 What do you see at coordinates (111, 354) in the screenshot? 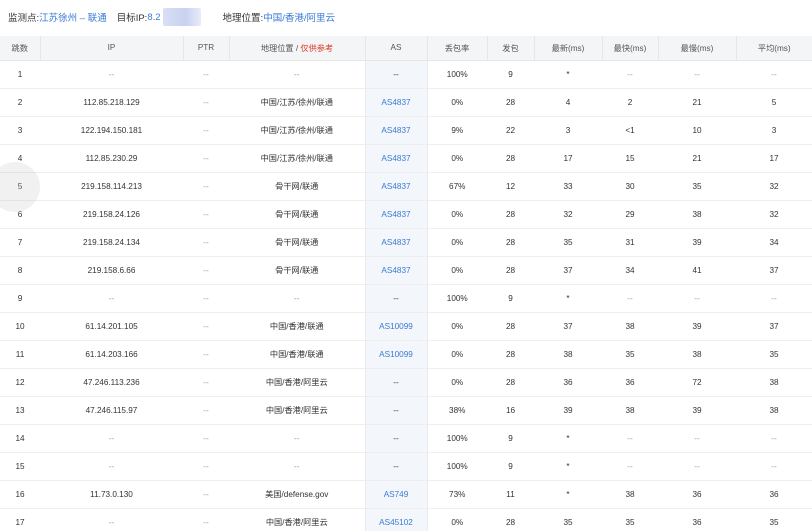
I see `cell-ip: 61.14.203.166` at bounding box center [111, 354].